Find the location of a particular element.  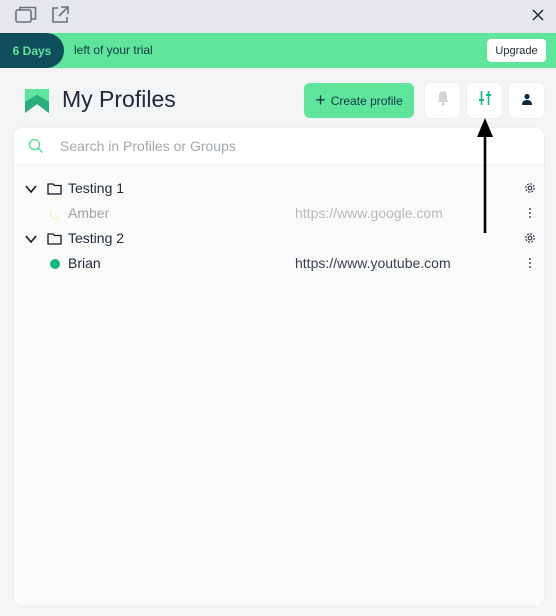

window-icon is located at coordinates (26, 15).